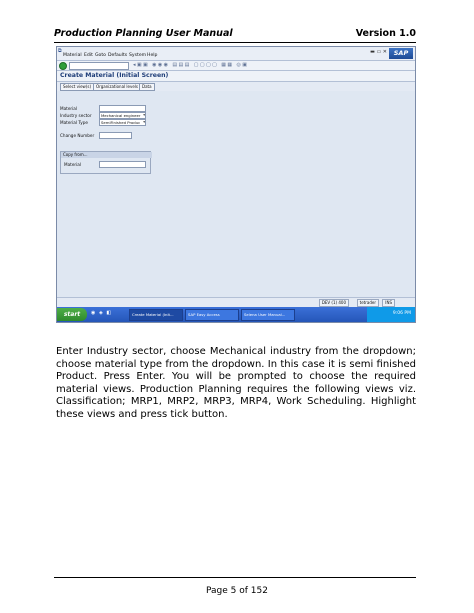  I want to click on standard-toolbar: ◂▣▣ ◉◉◉ ▤▤▤ ▢▢▢▢ ▦▦ ◎▣, so click(236, 66).